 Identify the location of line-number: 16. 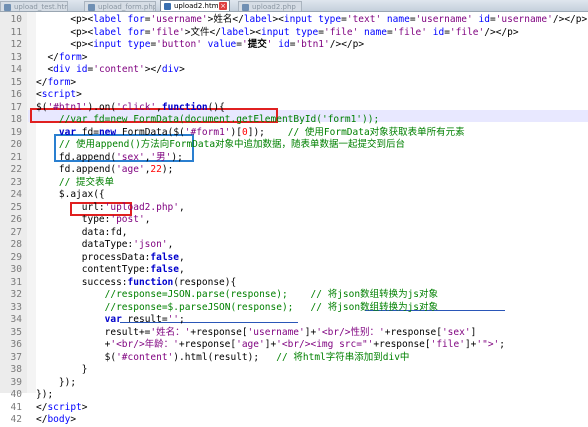
(16, 94).